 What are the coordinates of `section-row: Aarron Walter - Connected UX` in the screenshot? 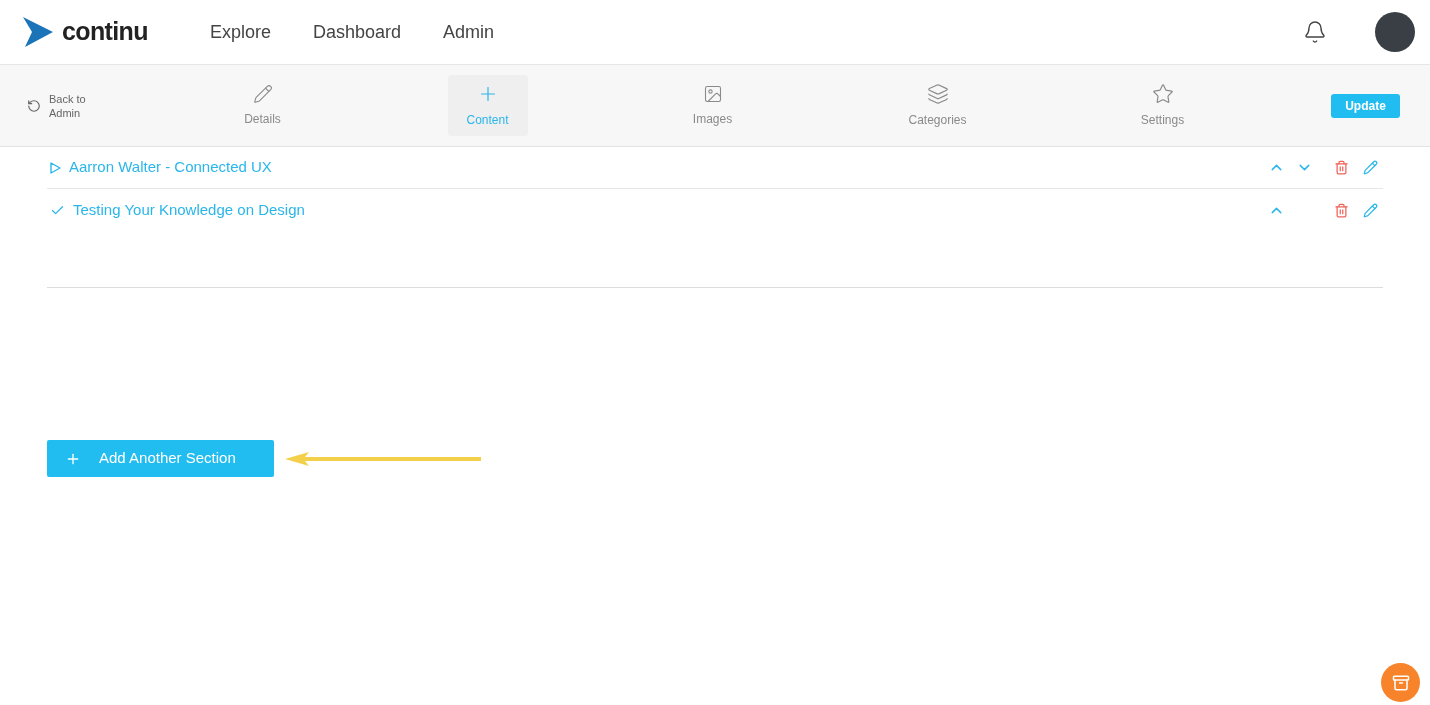 It's located at (715, 168).